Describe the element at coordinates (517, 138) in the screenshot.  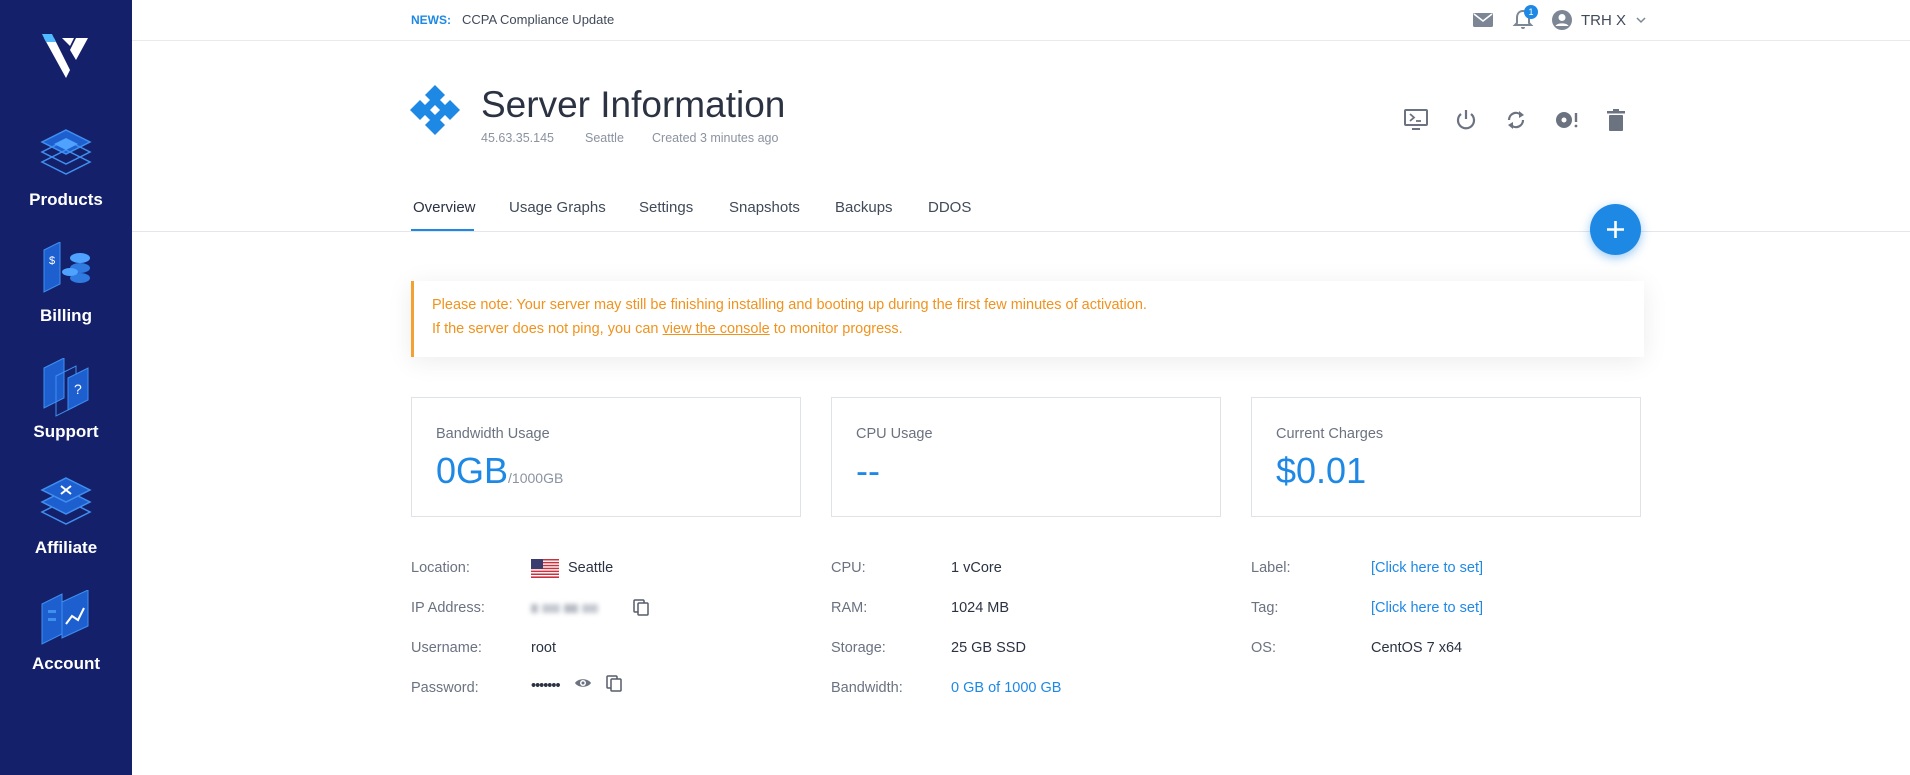
I see `server-ip: 45.63.35.145` at that location.